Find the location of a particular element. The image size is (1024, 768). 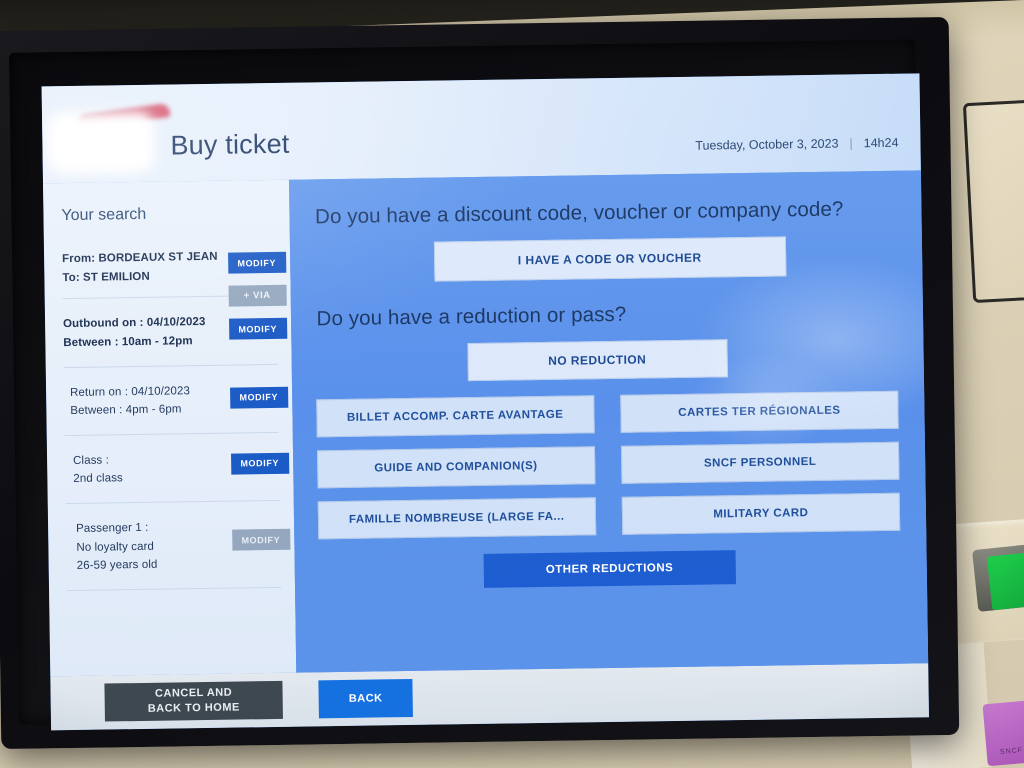

outbound-date: Outbound on : 04/10/2023 is located at coordinates (134, 323).